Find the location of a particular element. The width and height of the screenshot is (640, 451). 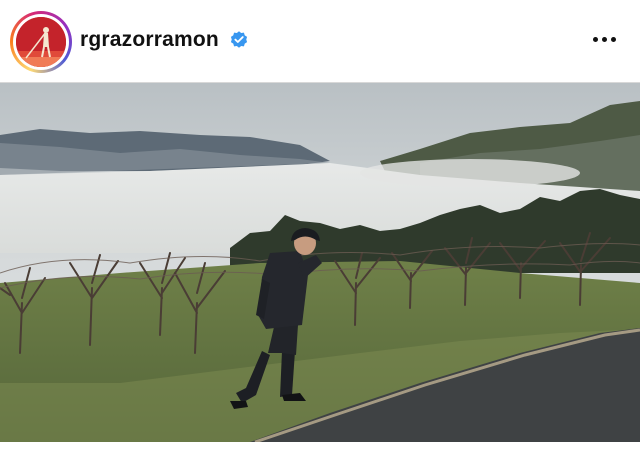

post-footer-space is located at coordinates (320, 446).